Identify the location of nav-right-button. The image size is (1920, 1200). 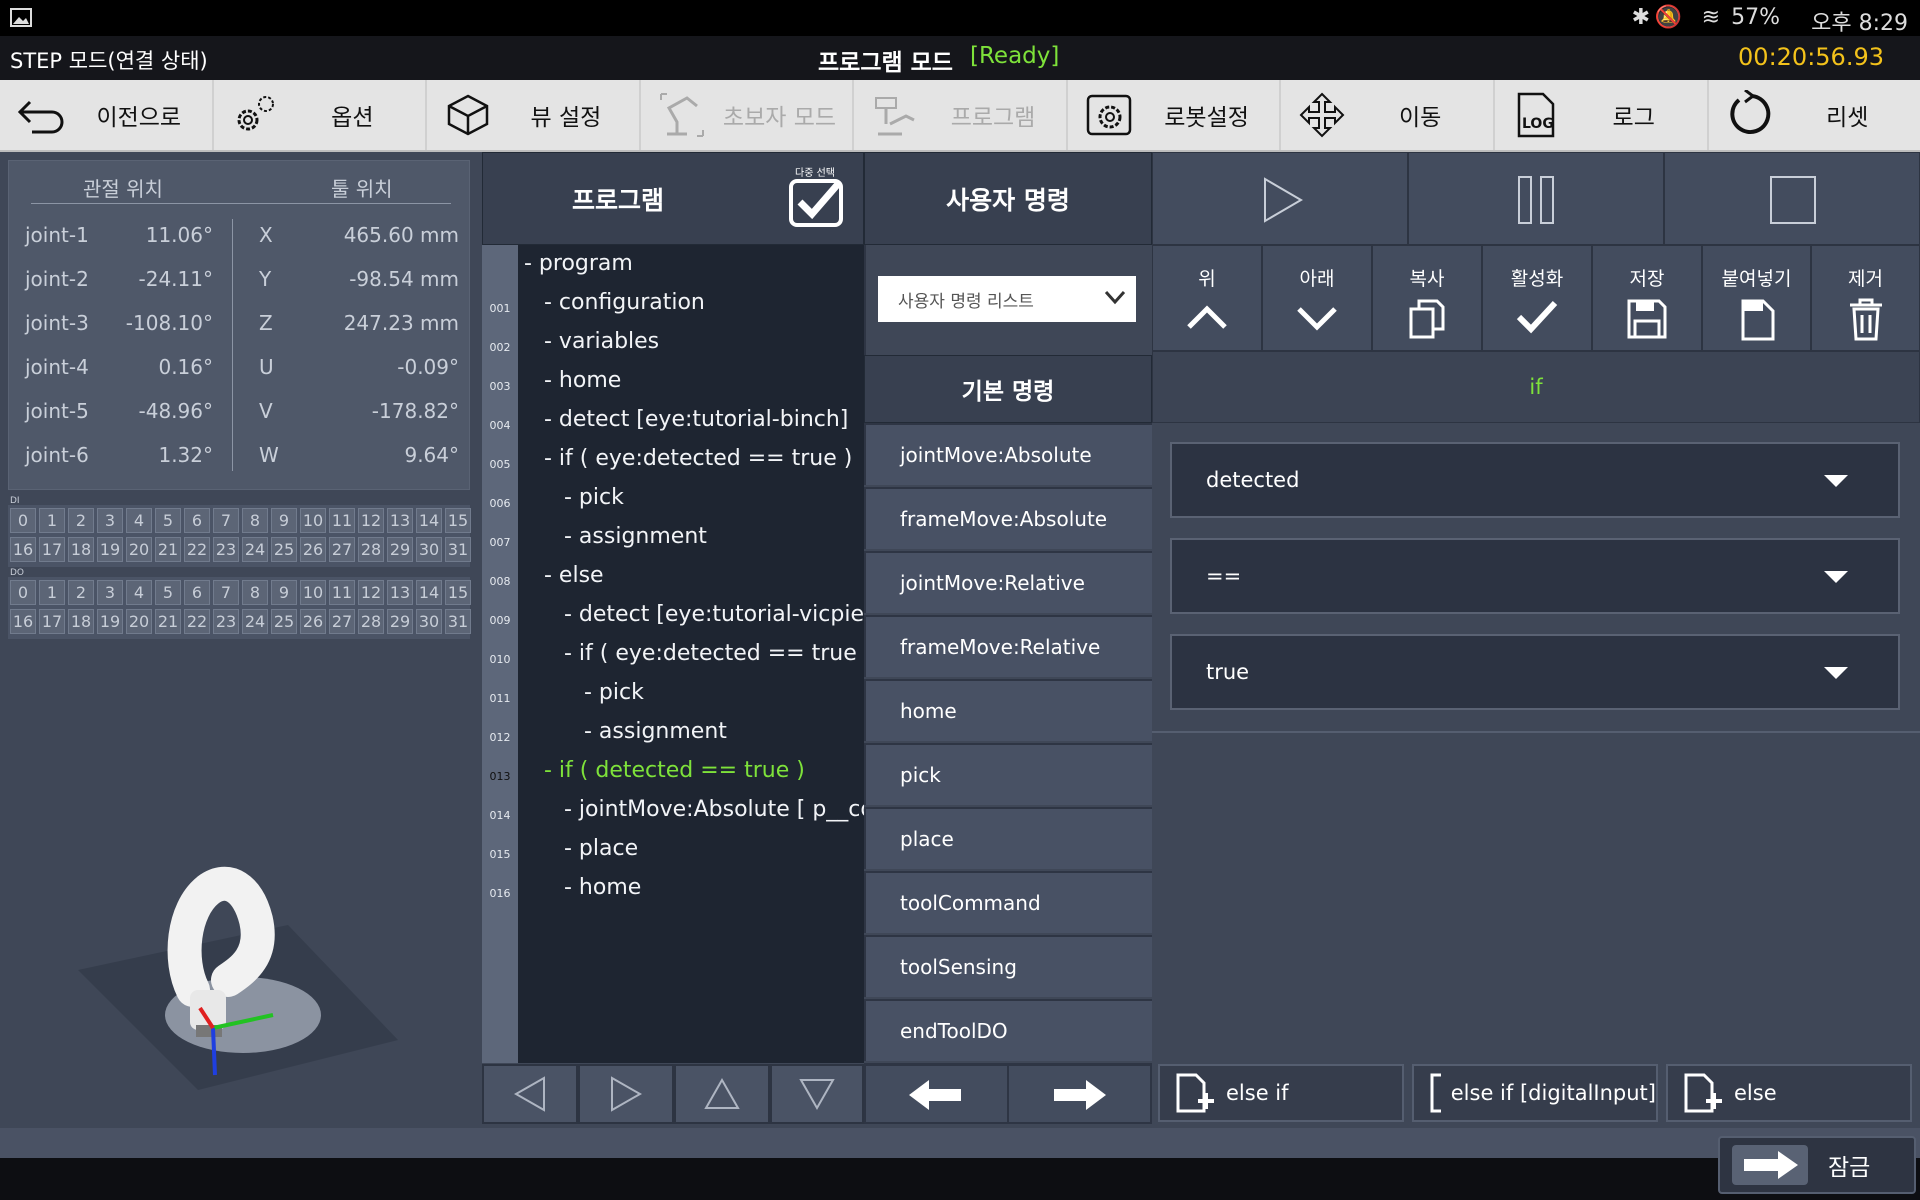
(626, 1094).